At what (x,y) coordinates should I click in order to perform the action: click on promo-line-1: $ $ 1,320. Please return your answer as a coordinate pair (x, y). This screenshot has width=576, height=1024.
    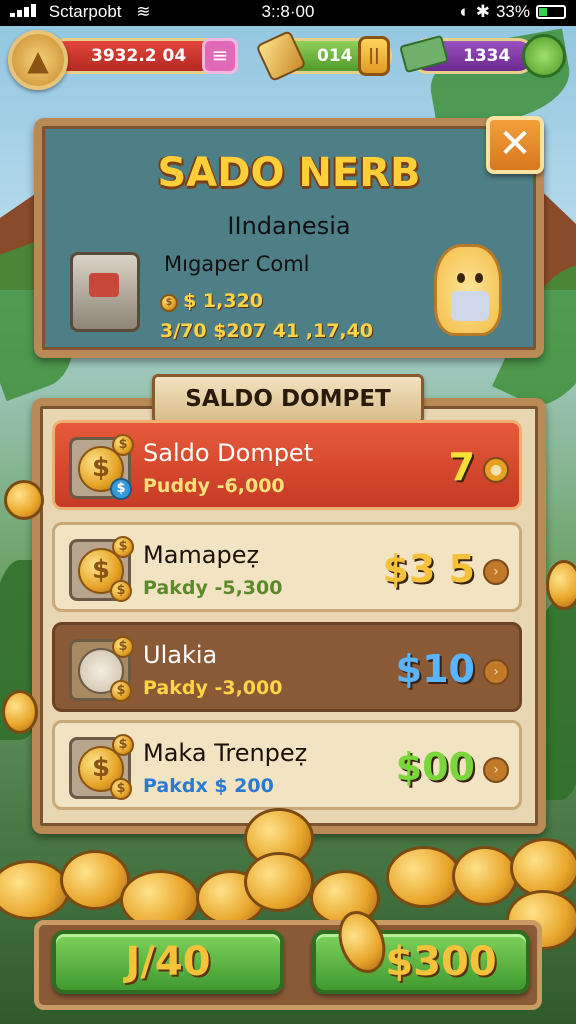
    Looking at the image, I should click on (211, 301).